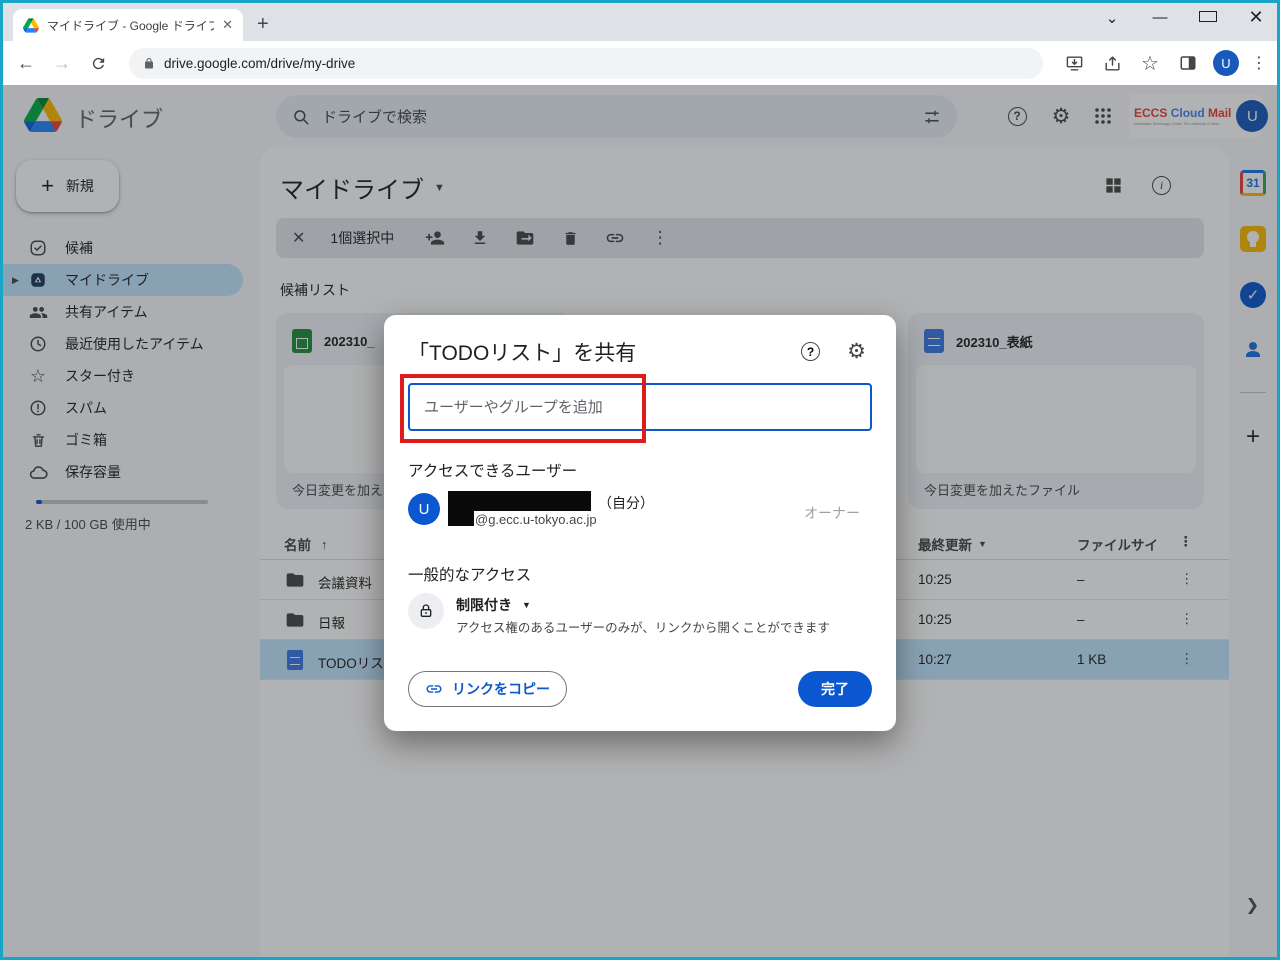 This screenshot has height=960, width=1280. Describe the element at coordinates (1112, 63) in the screenshot. I see `share-icon` at that location.